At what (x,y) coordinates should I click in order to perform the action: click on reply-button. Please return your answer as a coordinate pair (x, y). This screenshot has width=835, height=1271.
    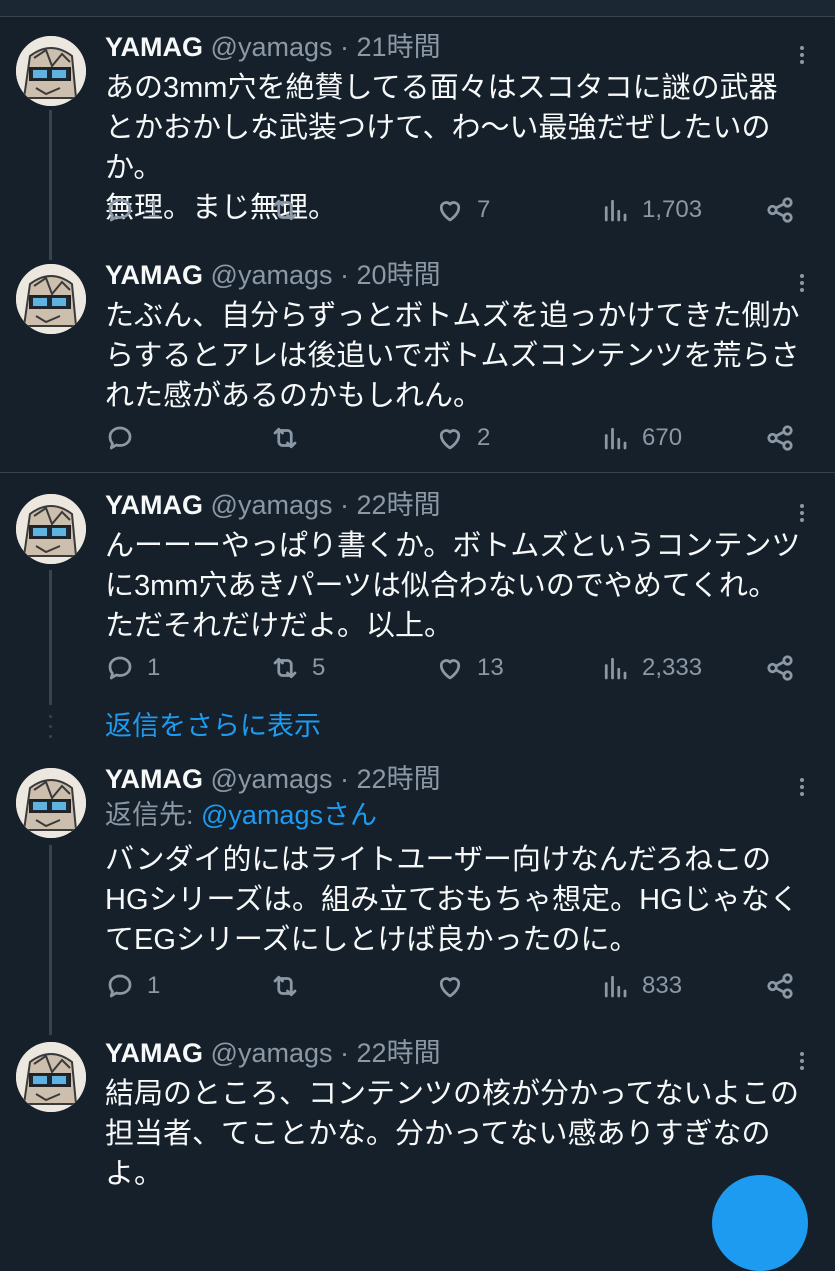
    Looking at the image, I should click on (126, 438).